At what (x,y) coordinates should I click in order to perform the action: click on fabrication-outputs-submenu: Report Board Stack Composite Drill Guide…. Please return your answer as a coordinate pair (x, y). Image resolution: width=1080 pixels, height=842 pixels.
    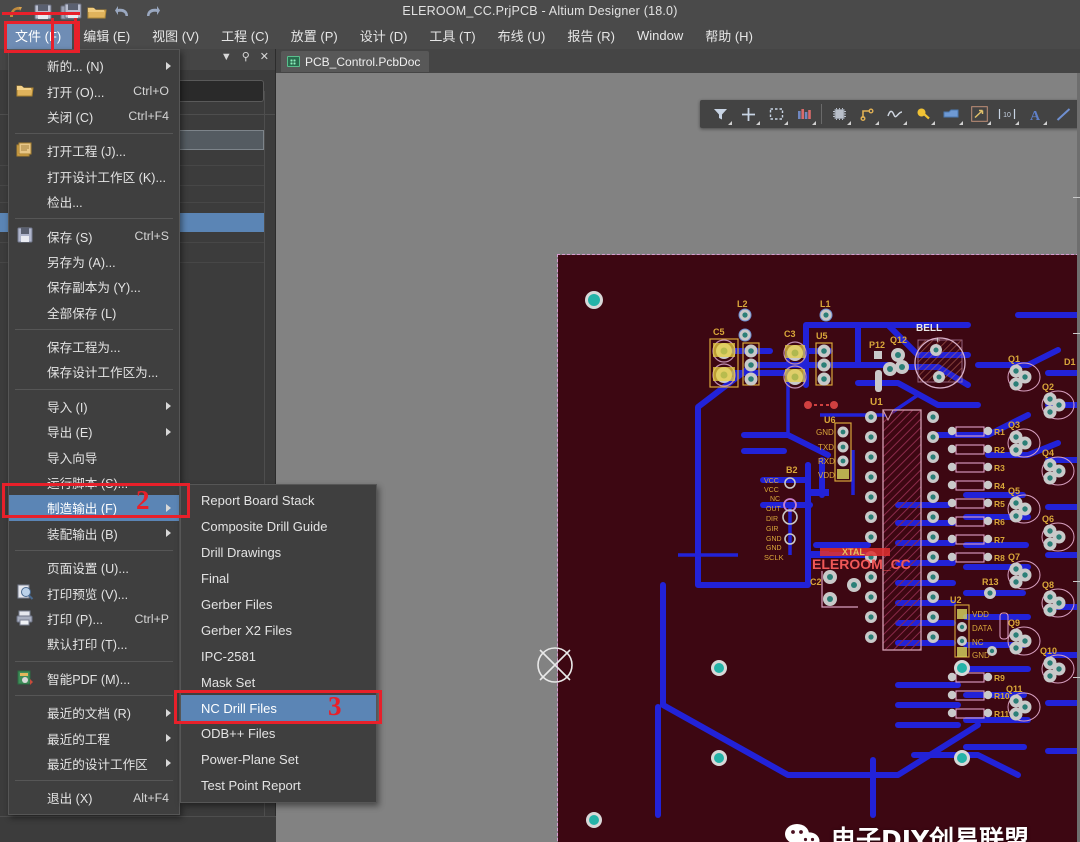
    Looking at the image, I should click on (278, 643).